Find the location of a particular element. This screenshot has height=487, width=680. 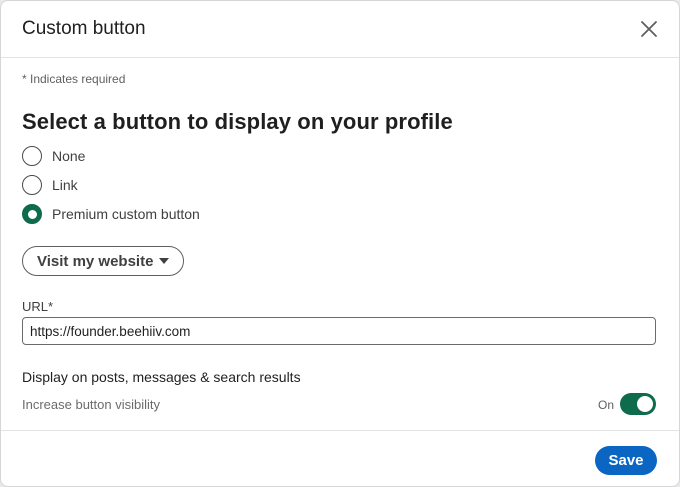

radio-option-link: Link is located at coordinates (50, 185).